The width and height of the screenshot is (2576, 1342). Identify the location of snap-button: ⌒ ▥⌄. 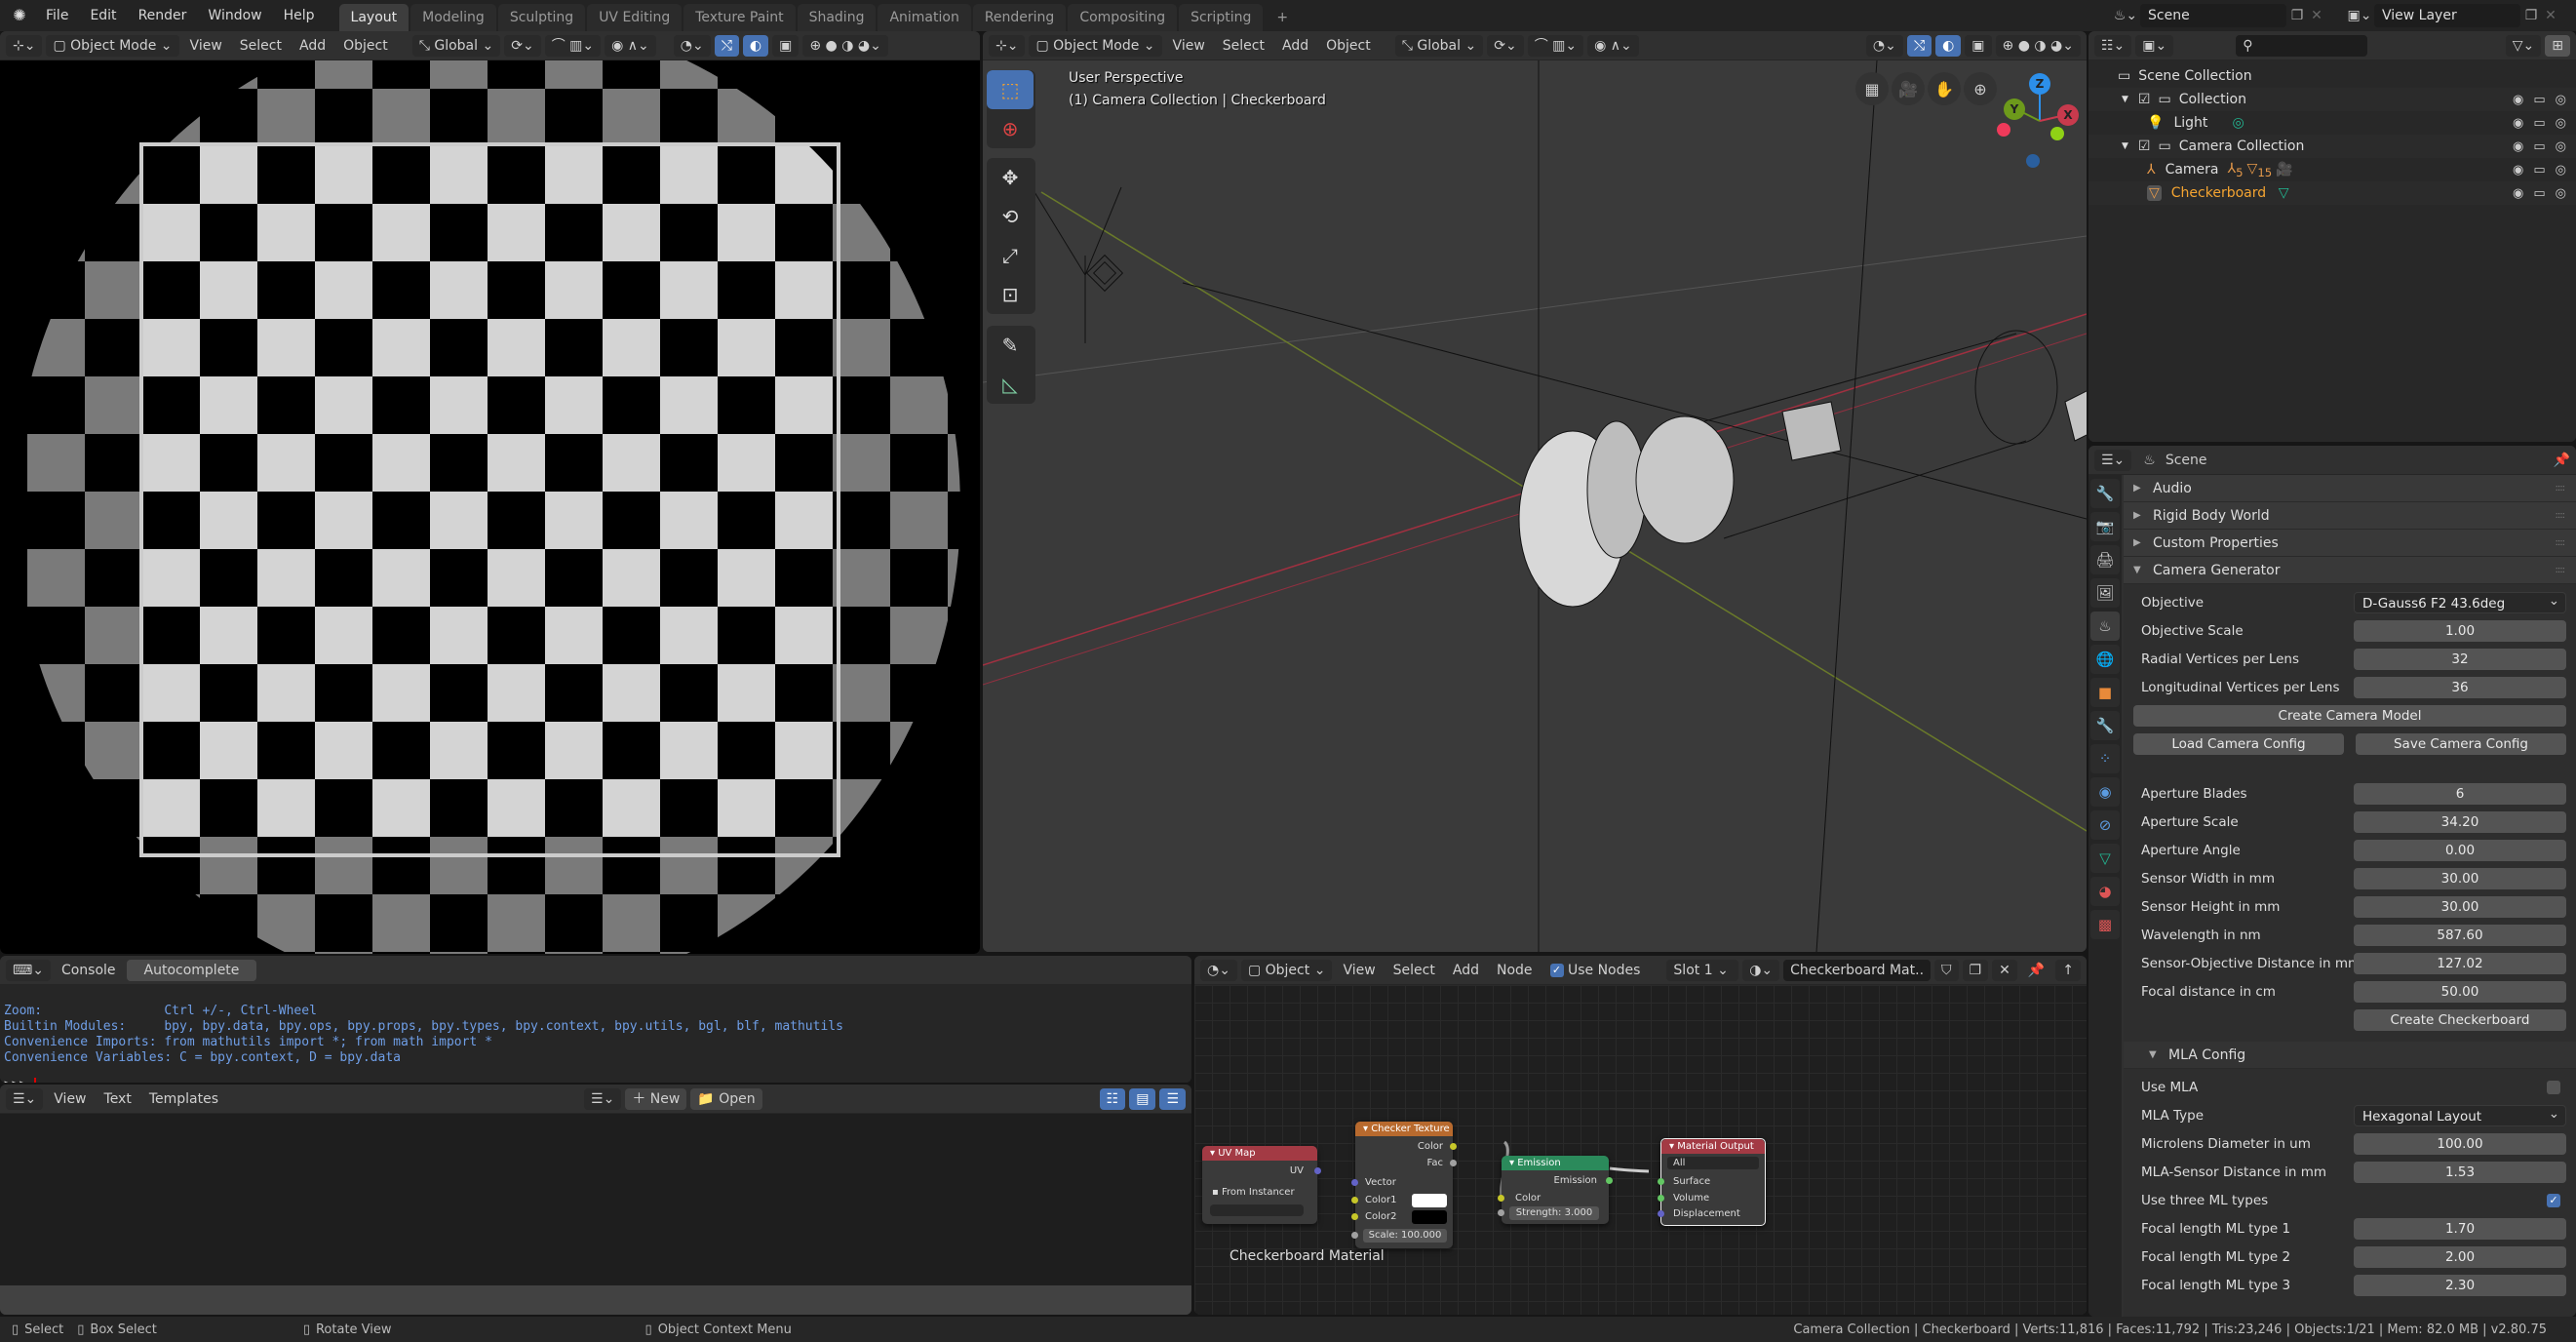
(1555, 45).